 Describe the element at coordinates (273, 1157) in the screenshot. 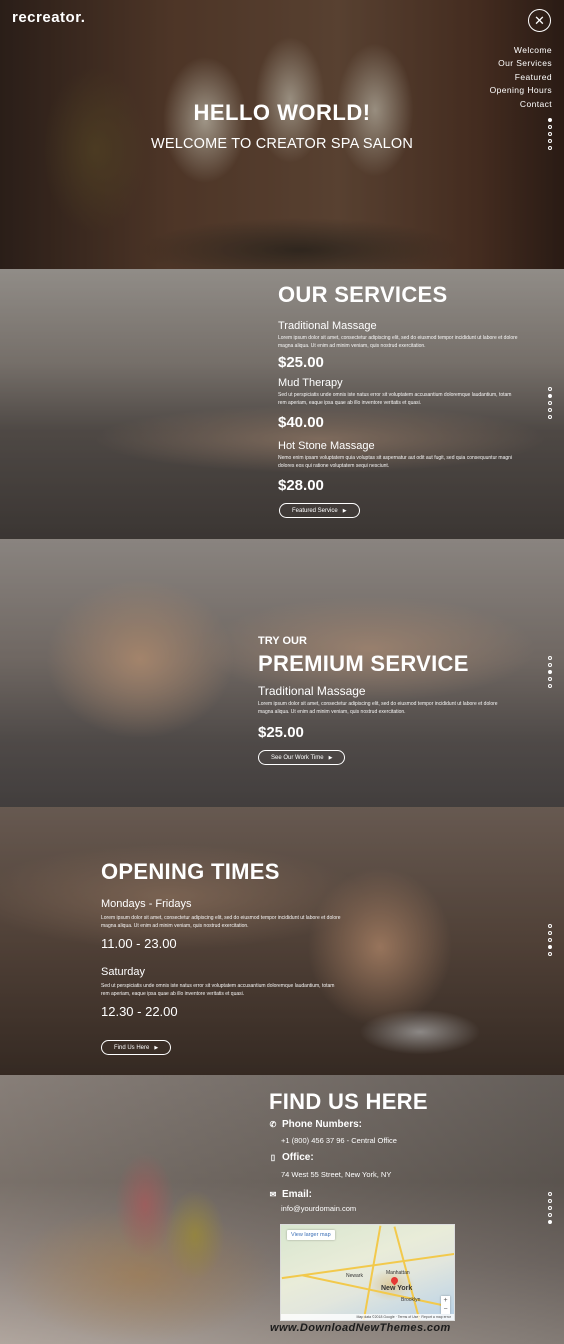

I see `mobile-icon: ▯` at that location.